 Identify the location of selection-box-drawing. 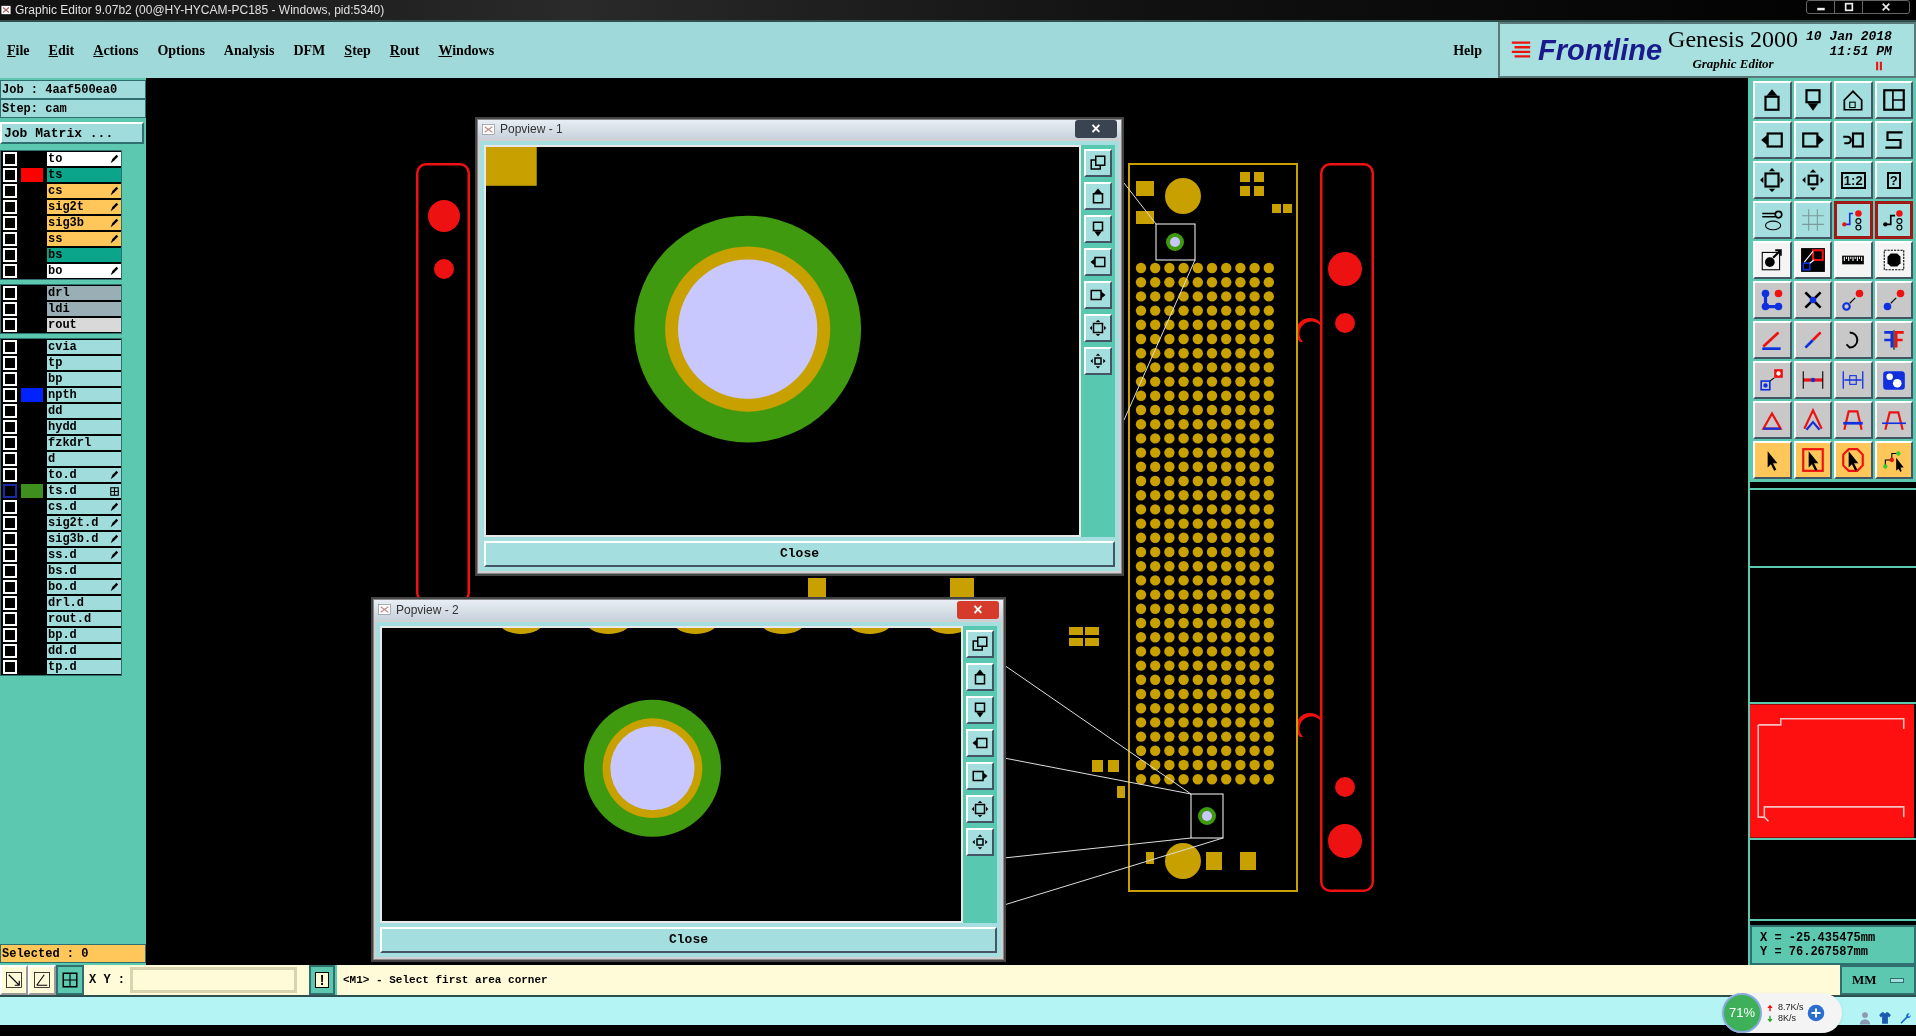
(1175, 242).